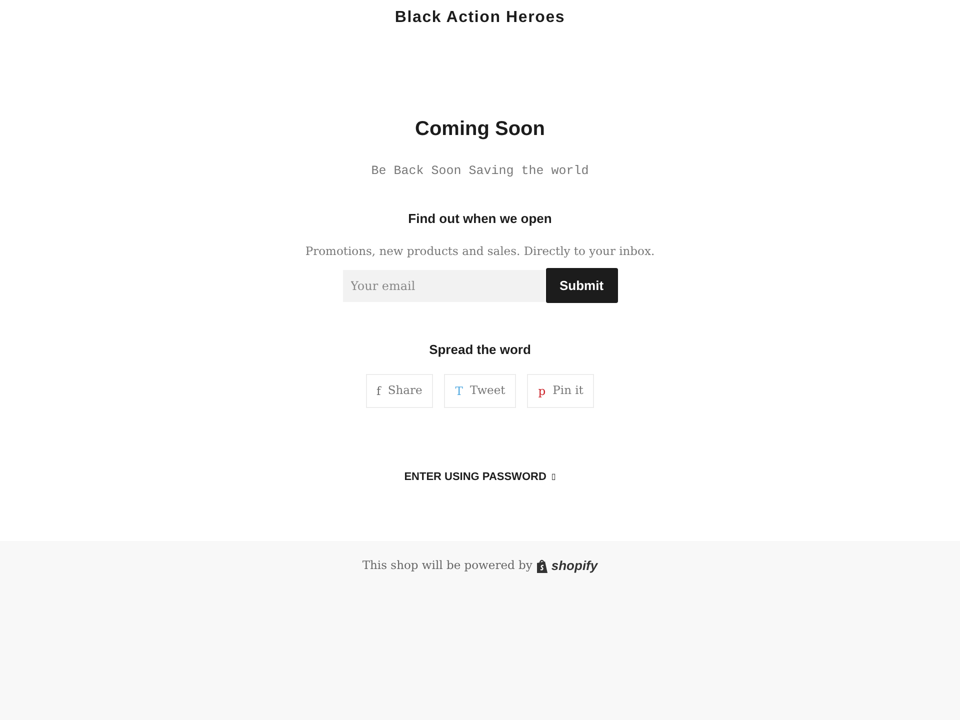 The image size is (960, 720). Describe the element at coordinates (400, 391) in the screenshot. I see `share-link: f Share` at that location.